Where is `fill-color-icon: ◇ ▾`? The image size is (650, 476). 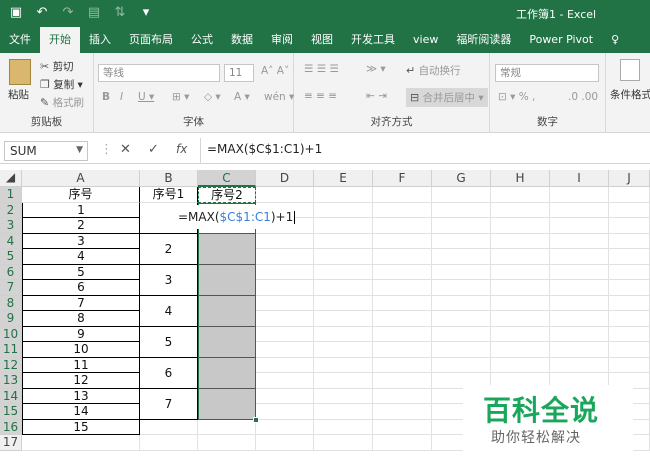
fill-color-icon: ◇ ▾ is located at coordinates (212, 97).